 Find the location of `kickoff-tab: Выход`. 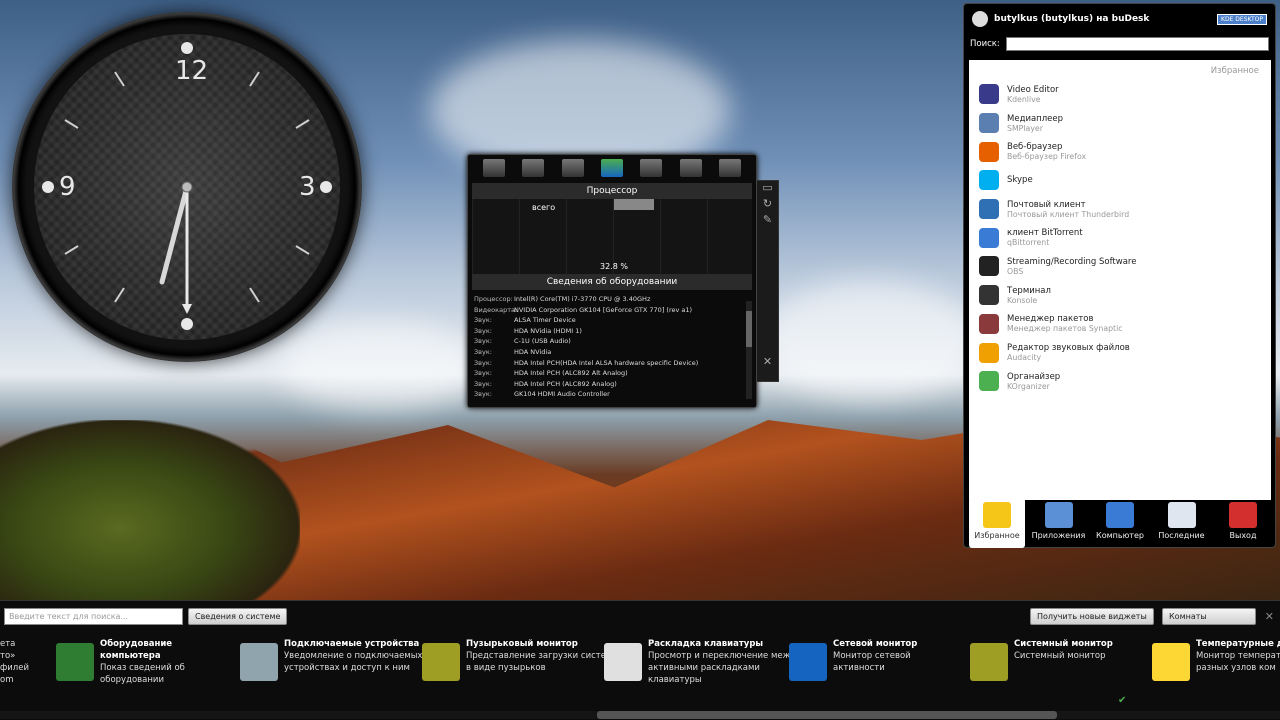

kickoff-tab: Выход is located at coordinates (1243, 523).